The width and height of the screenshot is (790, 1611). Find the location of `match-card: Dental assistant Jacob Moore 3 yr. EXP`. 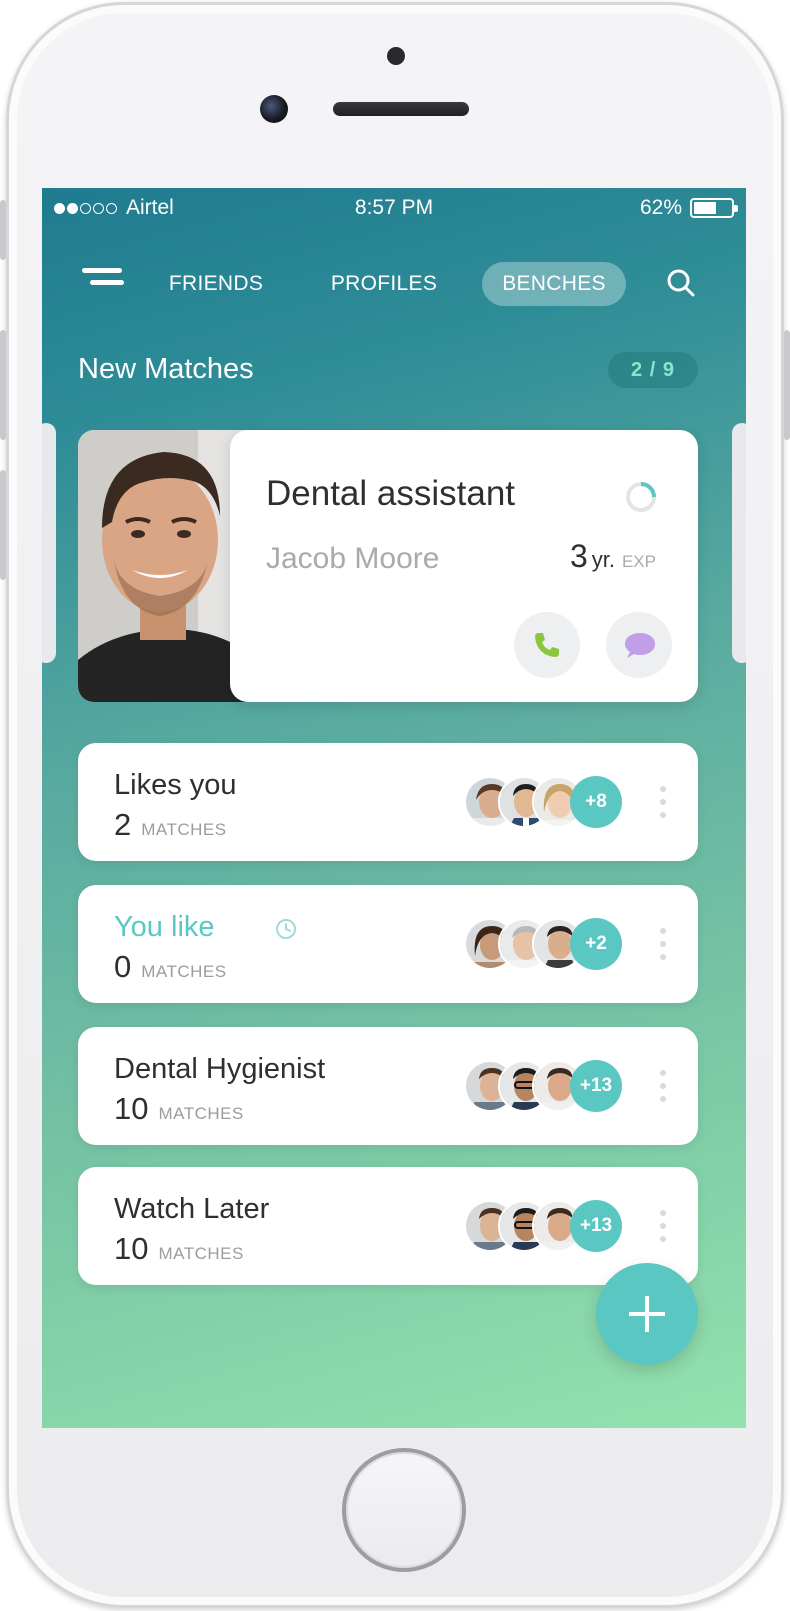

match-card: Dental assistant Jacob Moore 3 yr. EXP is located at coordinates (464, 566).